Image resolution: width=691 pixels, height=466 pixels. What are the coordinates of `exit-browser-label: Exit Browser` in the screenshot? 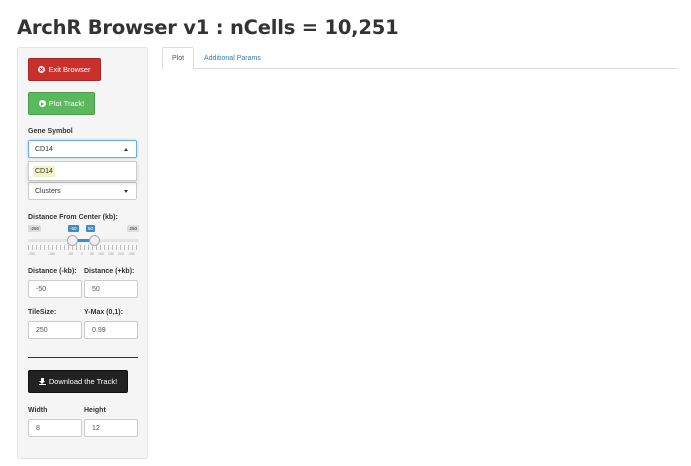 It's located at (69, 69).